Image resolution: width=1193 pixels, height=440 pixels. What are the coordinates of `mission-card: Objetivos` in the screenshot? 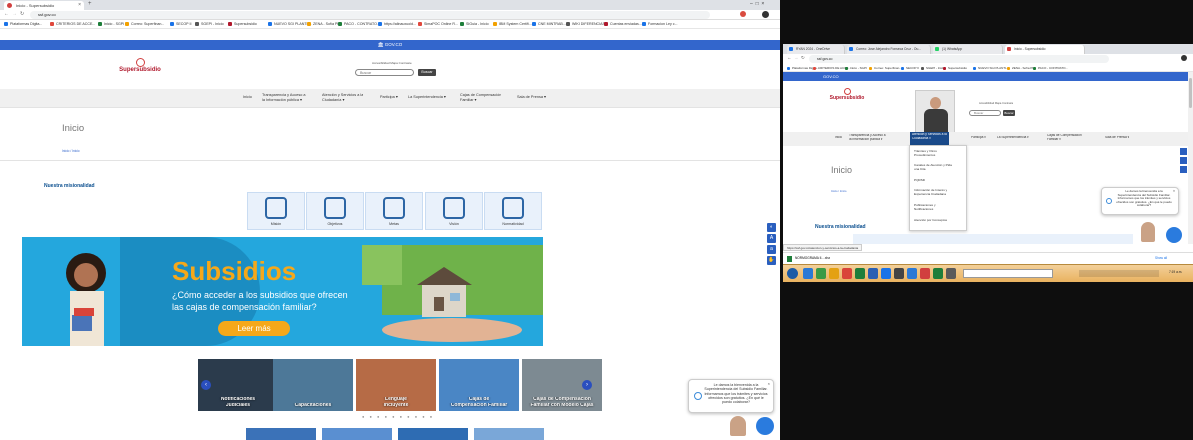 It's located at (335, 211).